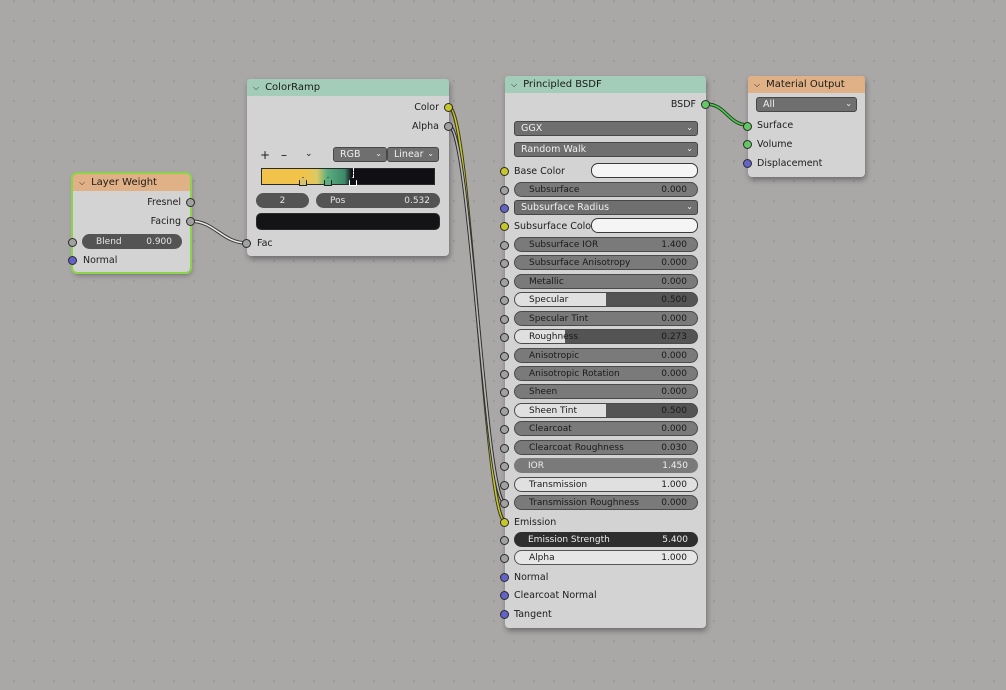 This screenshot has width=1006, height=690. Describe the element at coordinates (606, 391) in the screenshot. I see `sheen-slider: Sheen 0.000` at that location.